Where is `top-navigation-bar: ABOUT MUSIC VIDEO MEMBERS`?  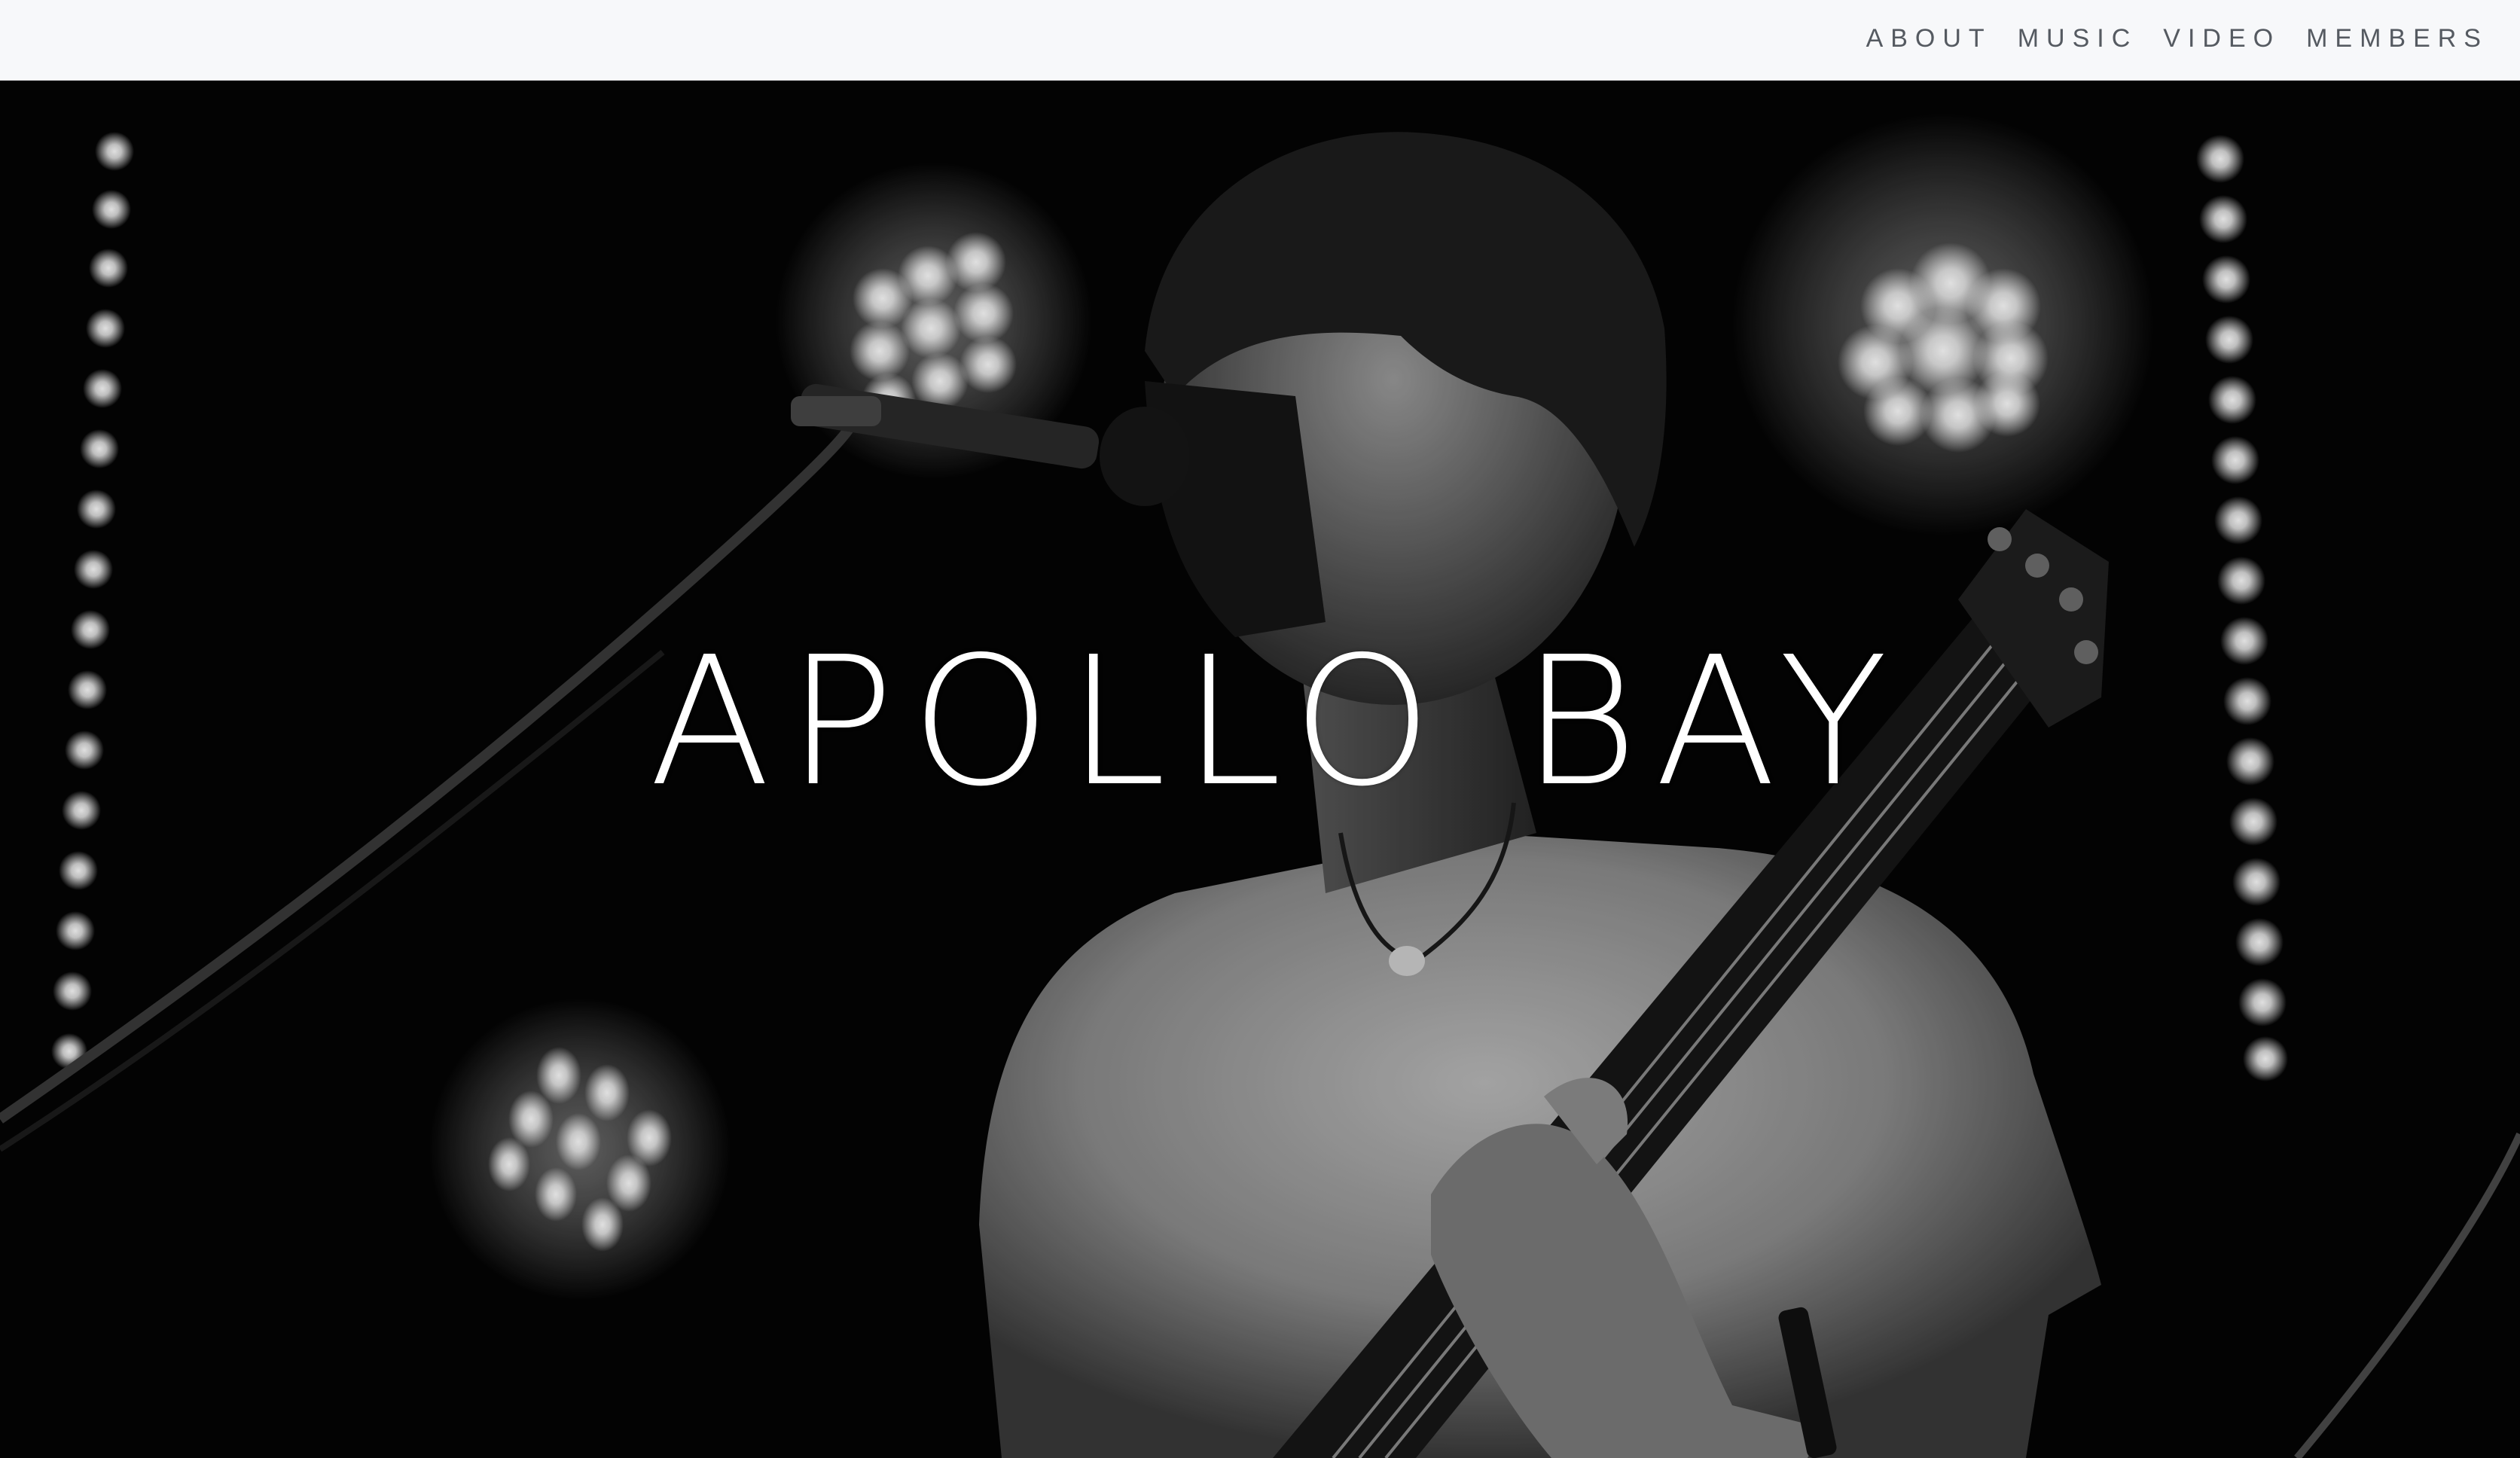 top-navigation-bar: ABOUT MUSIC VIDEO MEMBERS is located at coordinates (1260, 40).